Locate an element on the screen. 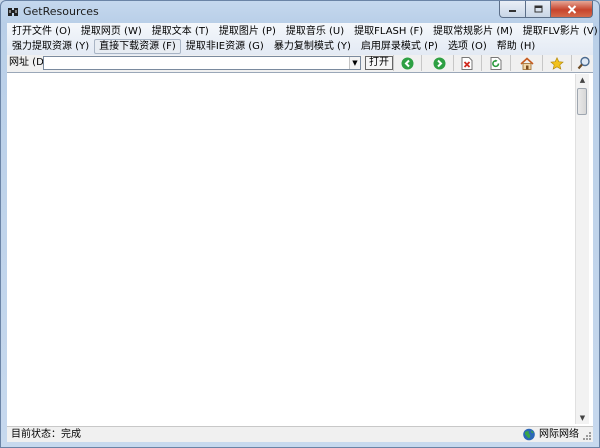 The image size is (600, 448). close-icon is located at coordinates (571, 9).